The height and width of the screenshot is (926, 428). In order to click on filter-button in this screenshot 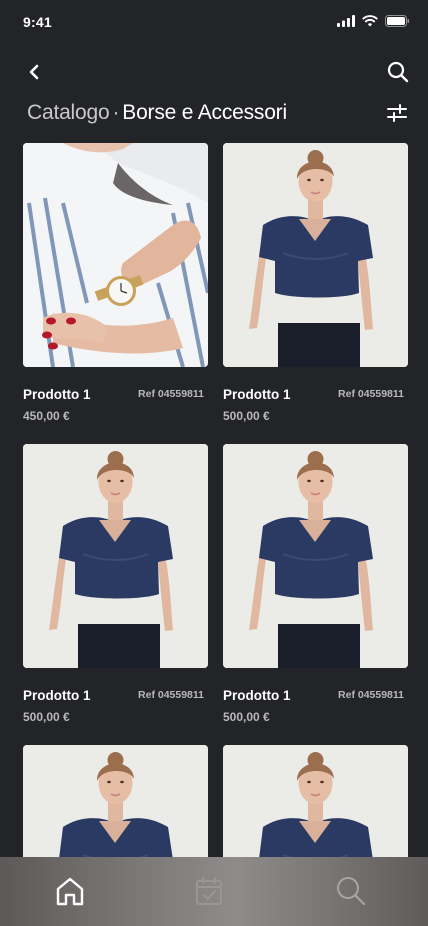, I will do `click(397, 113)`.